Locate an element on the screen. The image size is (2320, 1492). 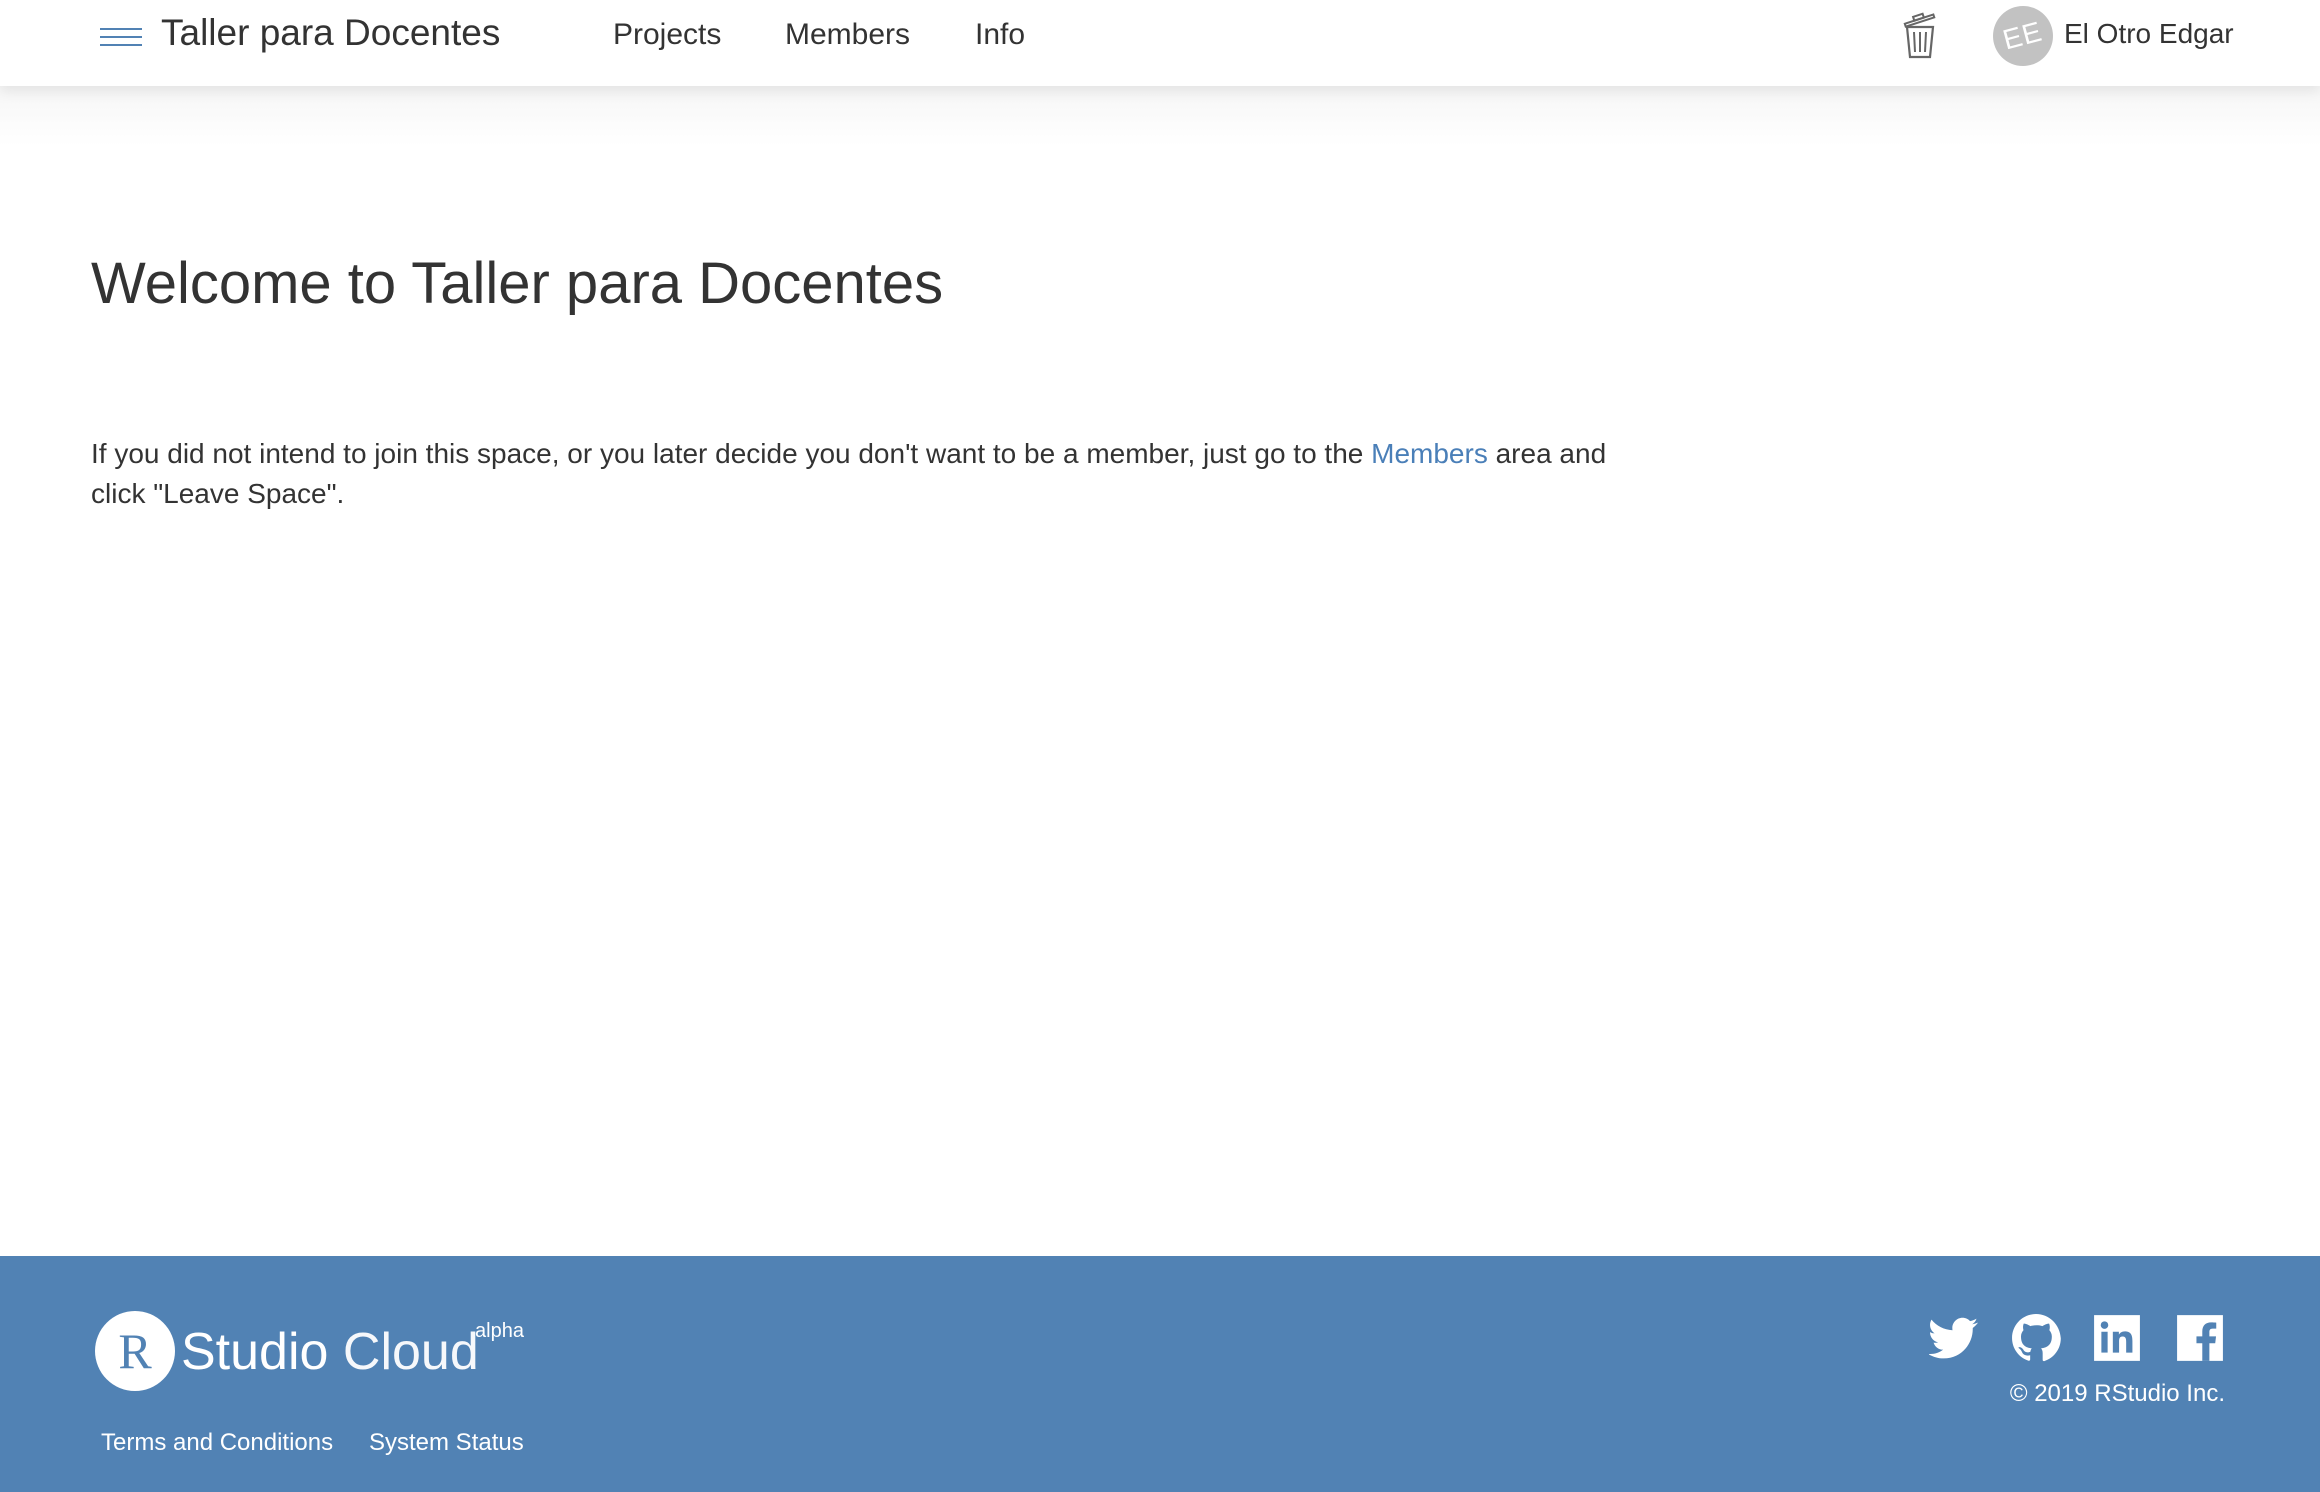
trash-icon is located at coordinates (1920, 35).